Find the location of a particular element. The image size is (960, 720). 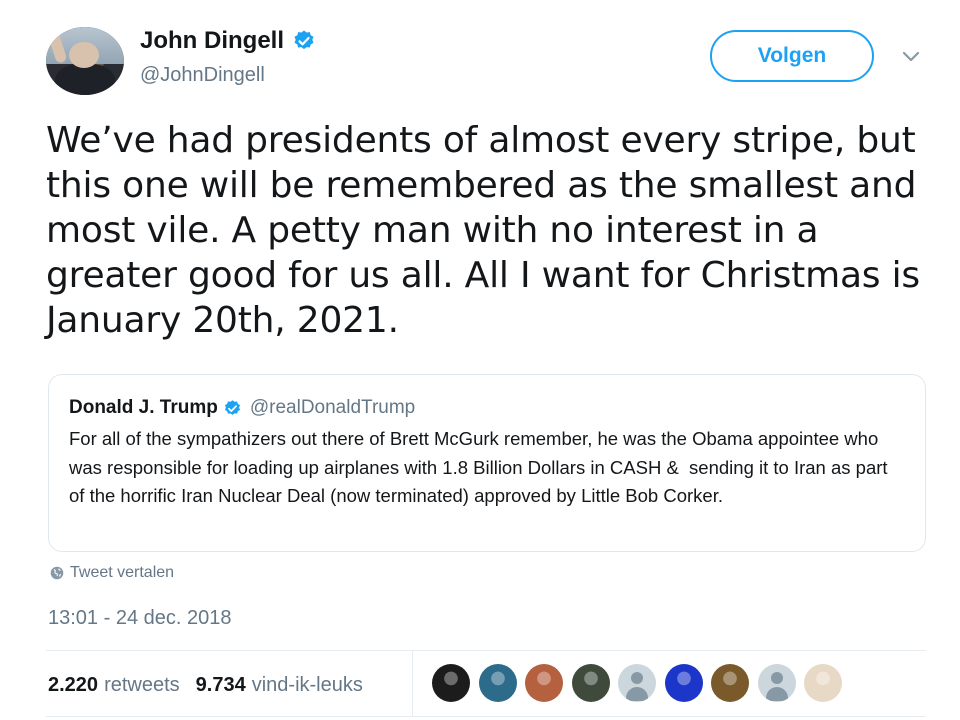

author-name: John Dingell is located at coordinates (212, 41).